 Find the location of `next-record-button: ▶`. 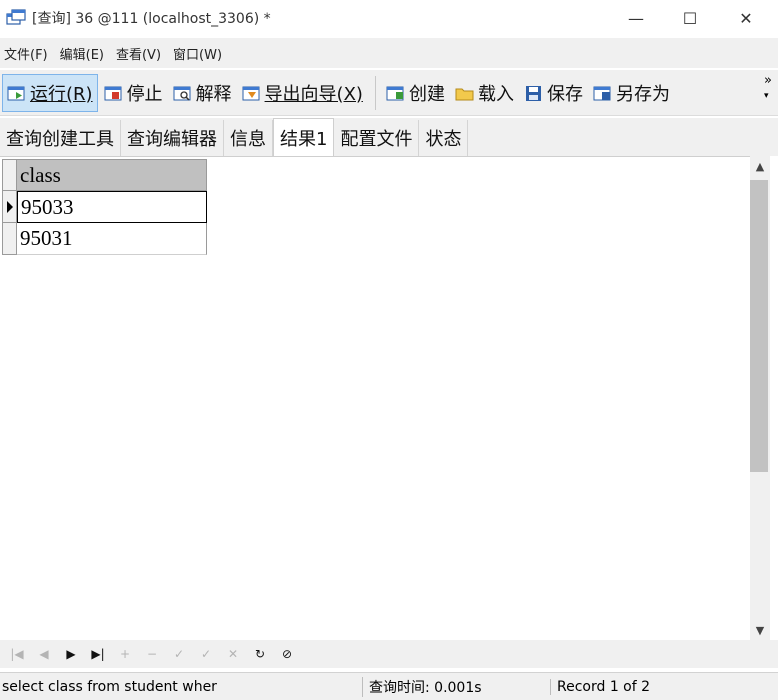

next-record-button: ▶ is located at coordinates (71, 654).